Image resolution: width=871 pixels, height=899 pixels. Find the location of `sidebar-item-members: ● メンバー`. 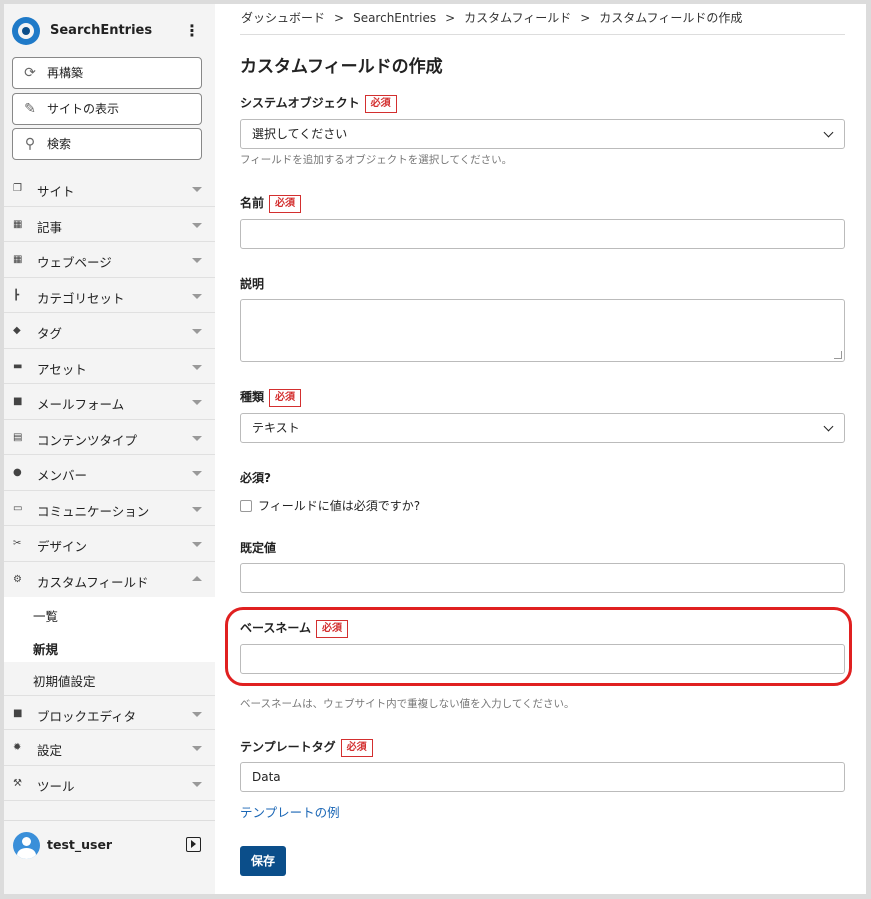

sidebar-item-members: ● メンバー is located at coordinates (109, 473).